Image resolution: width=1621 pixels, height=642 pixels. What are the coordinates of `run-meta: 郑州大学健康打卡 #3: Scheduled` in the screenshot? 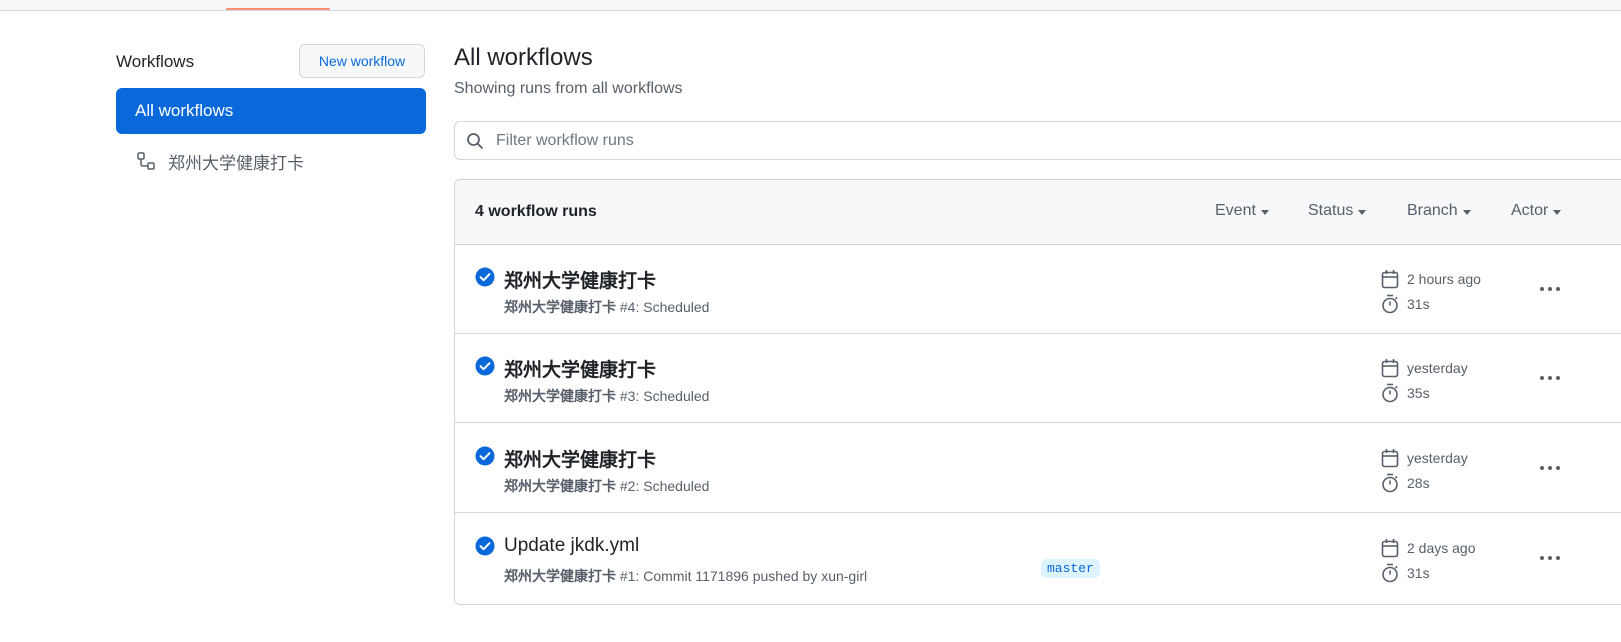 It's located at (606, 396).